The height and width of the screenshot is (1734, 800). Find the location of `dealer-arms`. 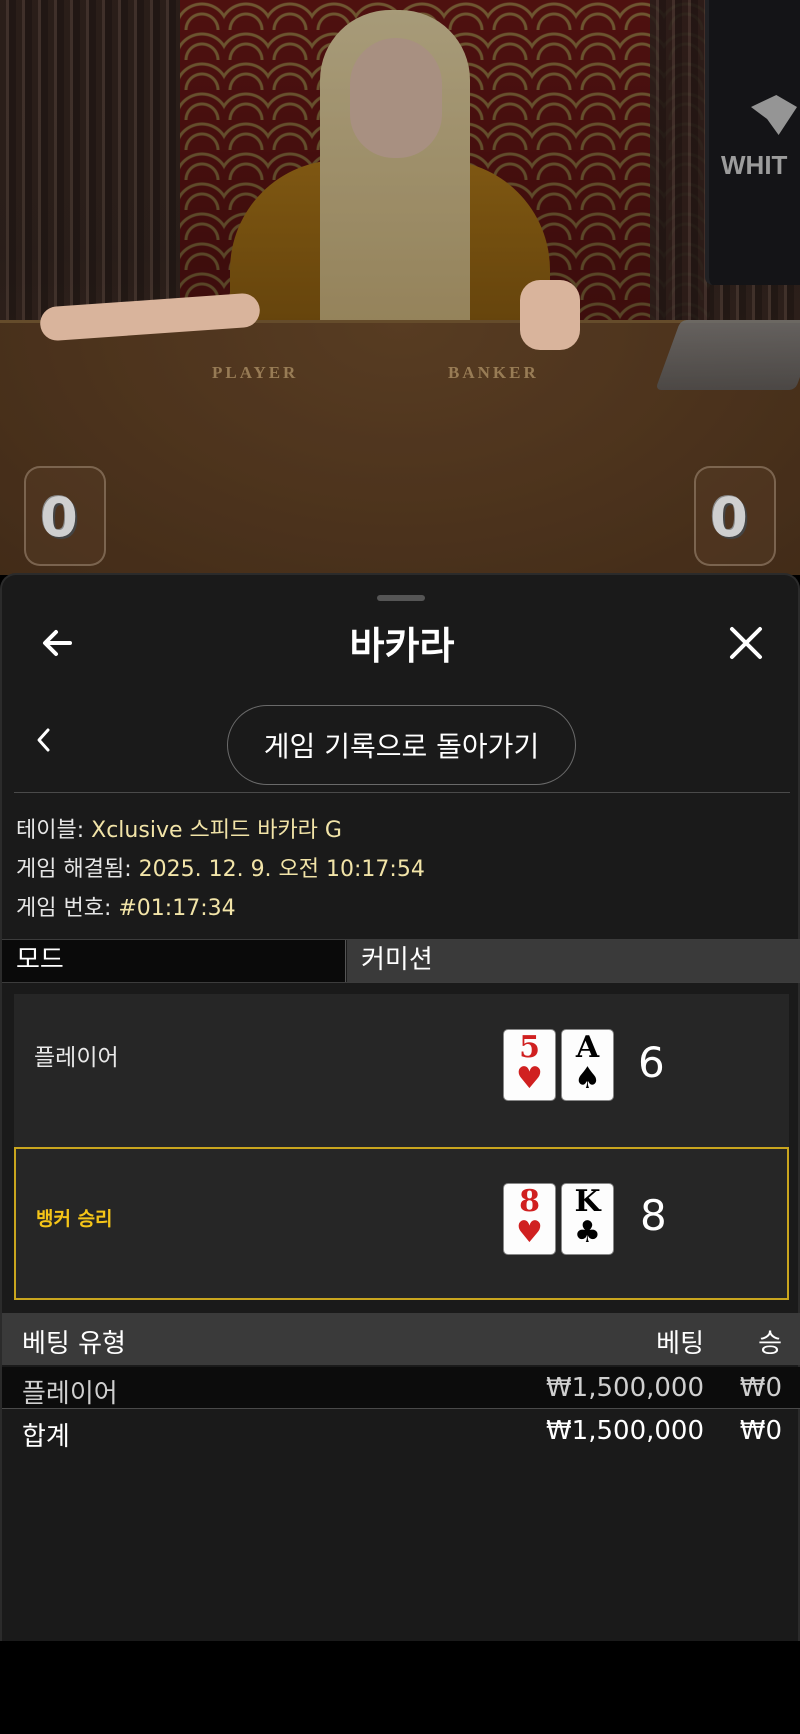

dealer-arms is located at coordinates (309, 180).